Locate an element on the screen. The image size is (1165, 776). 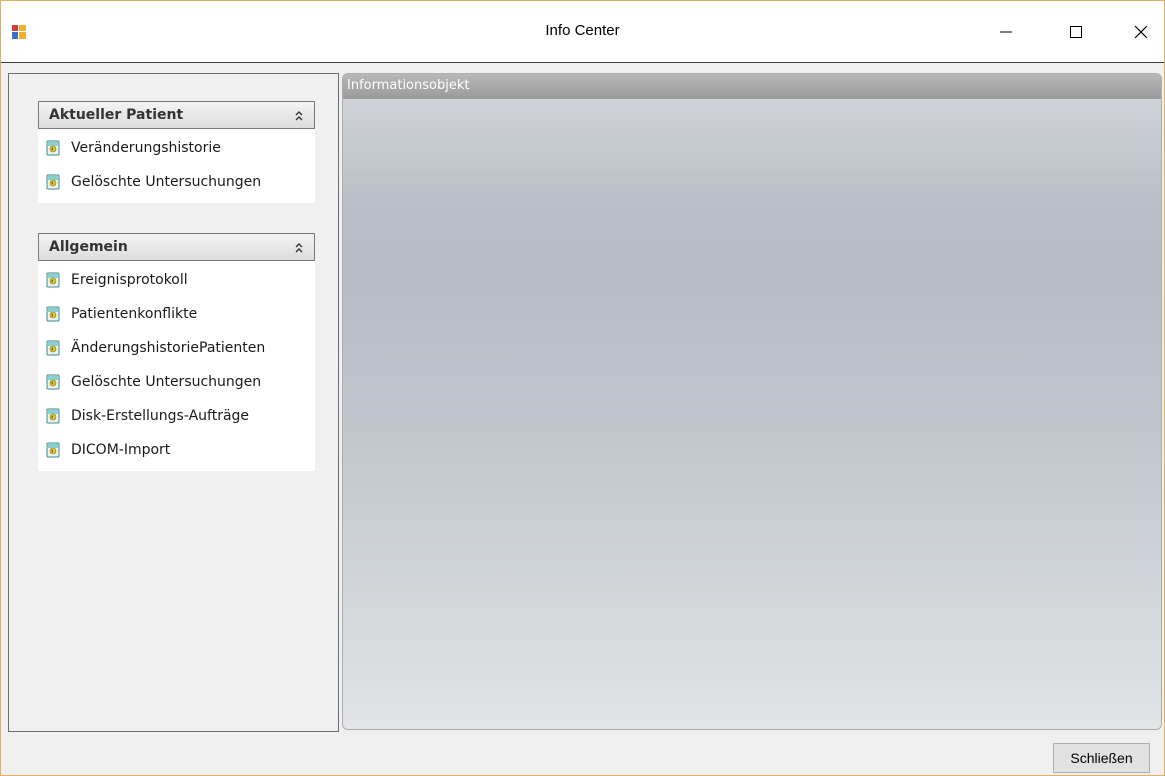
minimize-icon is located at coordinates (1006, 32).